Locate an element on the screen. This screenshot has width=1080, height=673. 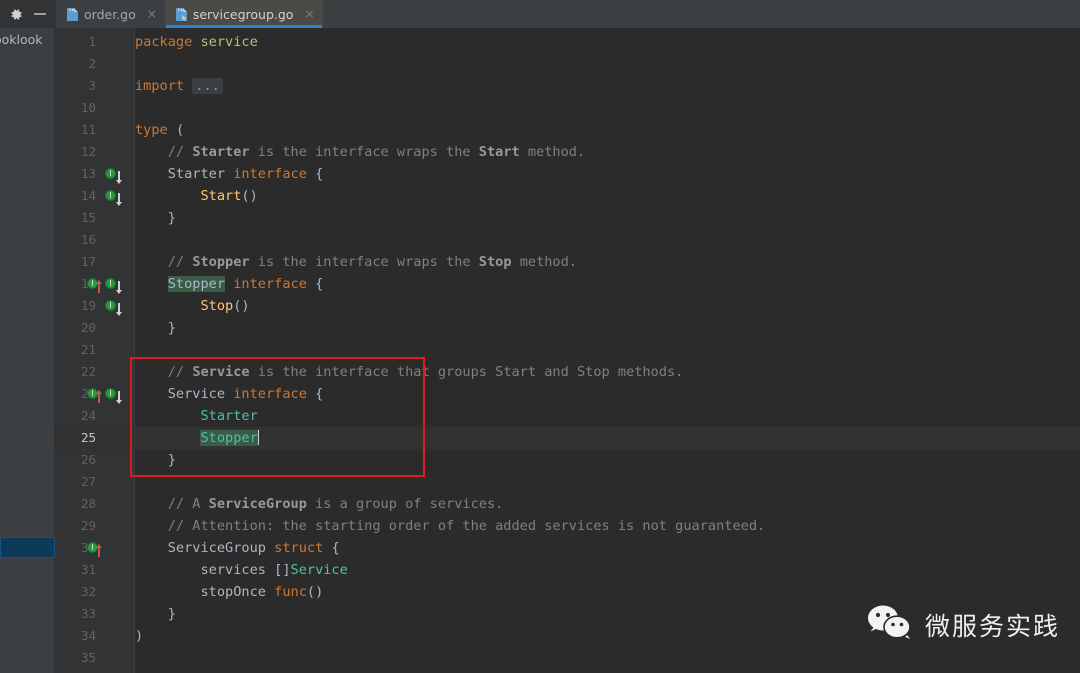
line-number: 24 is located at coordinates (88, 415).